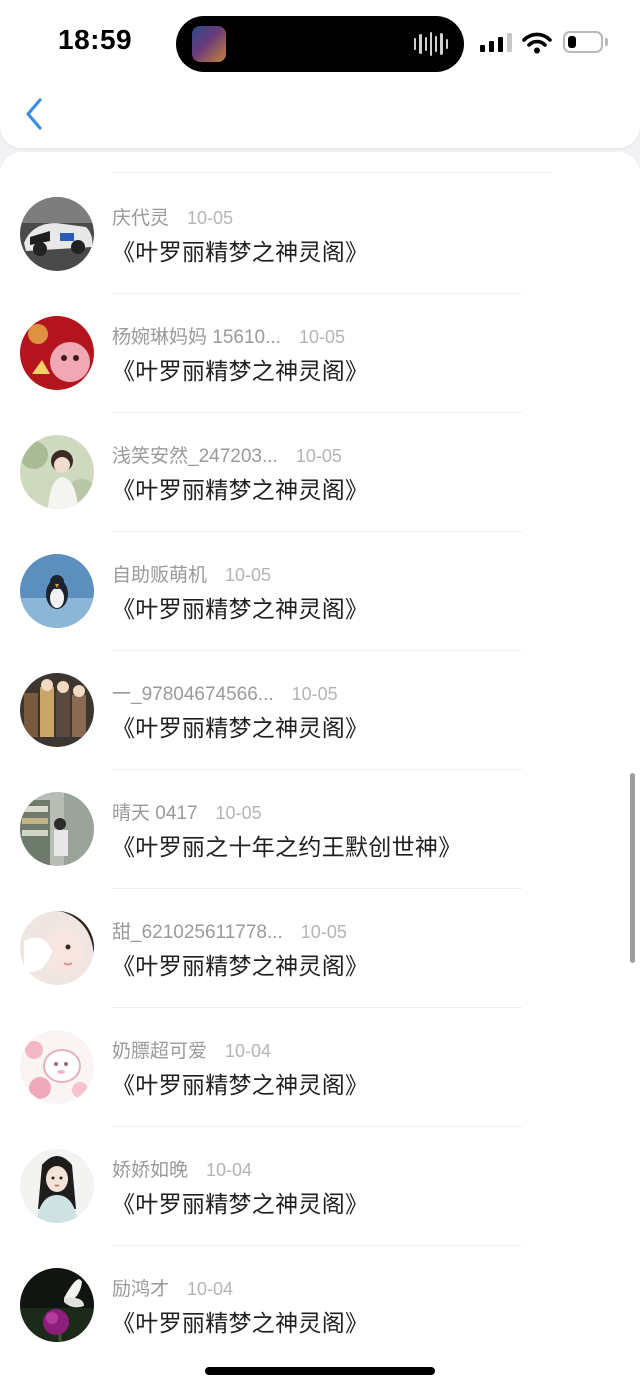 The image size is (640, 1387). I want to click on list-item: 自助贩萌机 10-05 《叶罗丽精梦之神灵阁》, so click(320, 613).